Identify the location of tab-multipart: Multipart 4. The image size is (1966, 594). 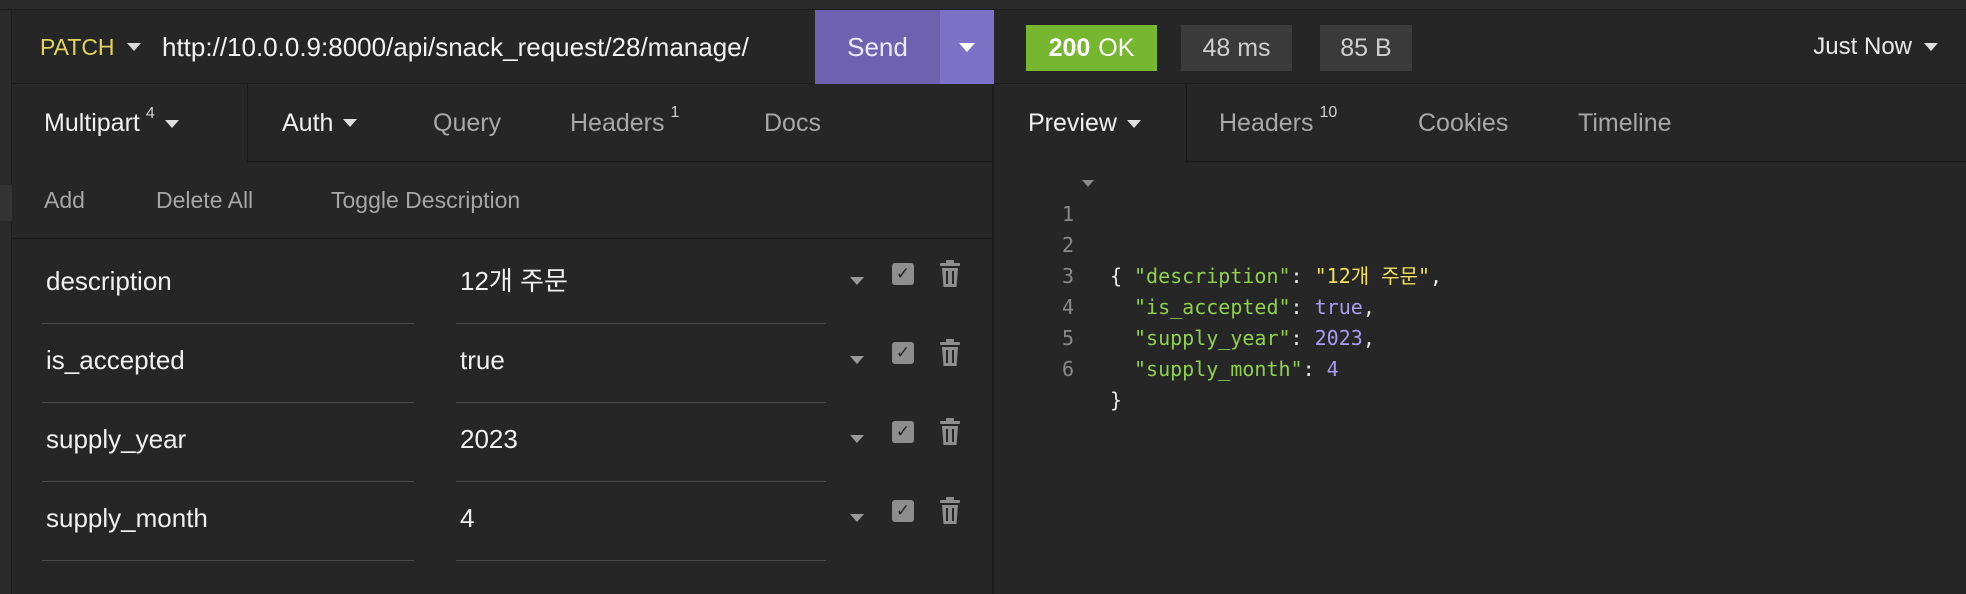
(130, 123).